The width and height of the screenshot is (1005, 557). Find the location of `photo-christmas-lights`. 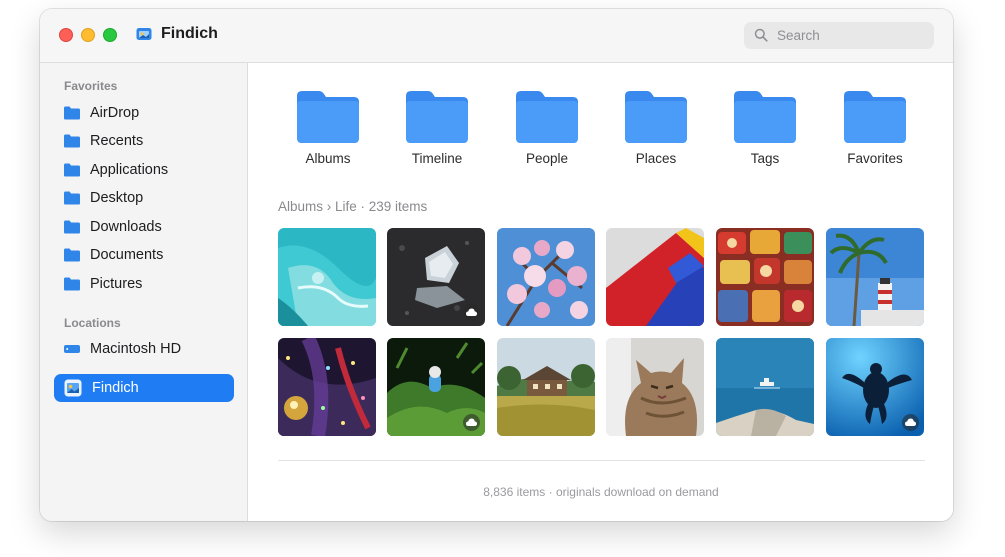

photo-christmas-lights is located at coordinates (327, 387).